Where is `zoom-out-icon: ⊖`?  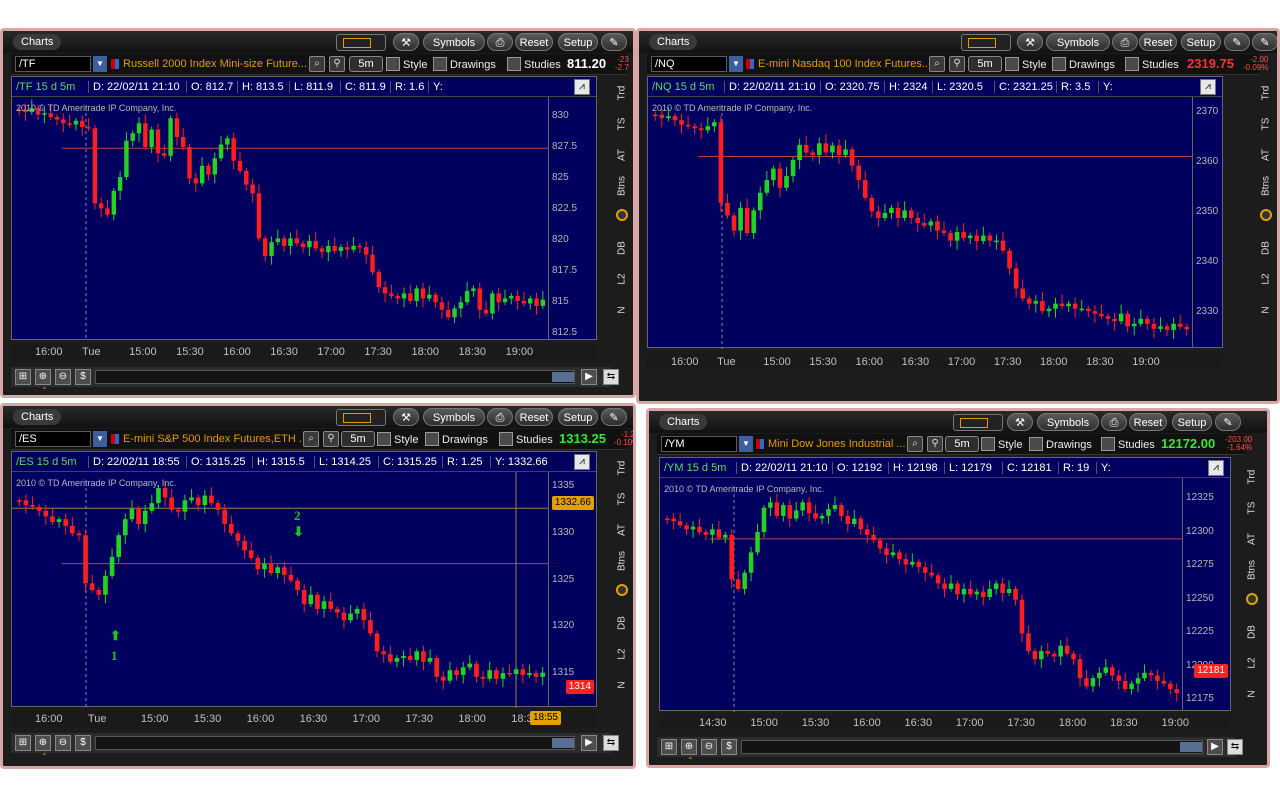 zoom-out-icon: ⊖ is located at coordinates (63, 743).